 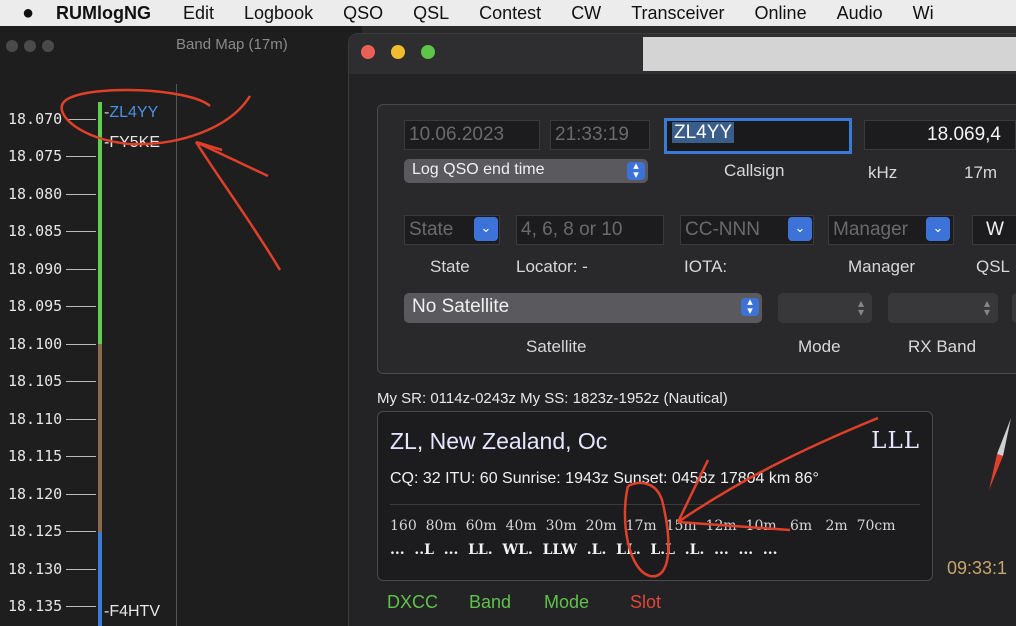 What do you see at coordinates (100, 438) in the screenshot?
I see `band-segment-digital` at bounding box center [100, 438].